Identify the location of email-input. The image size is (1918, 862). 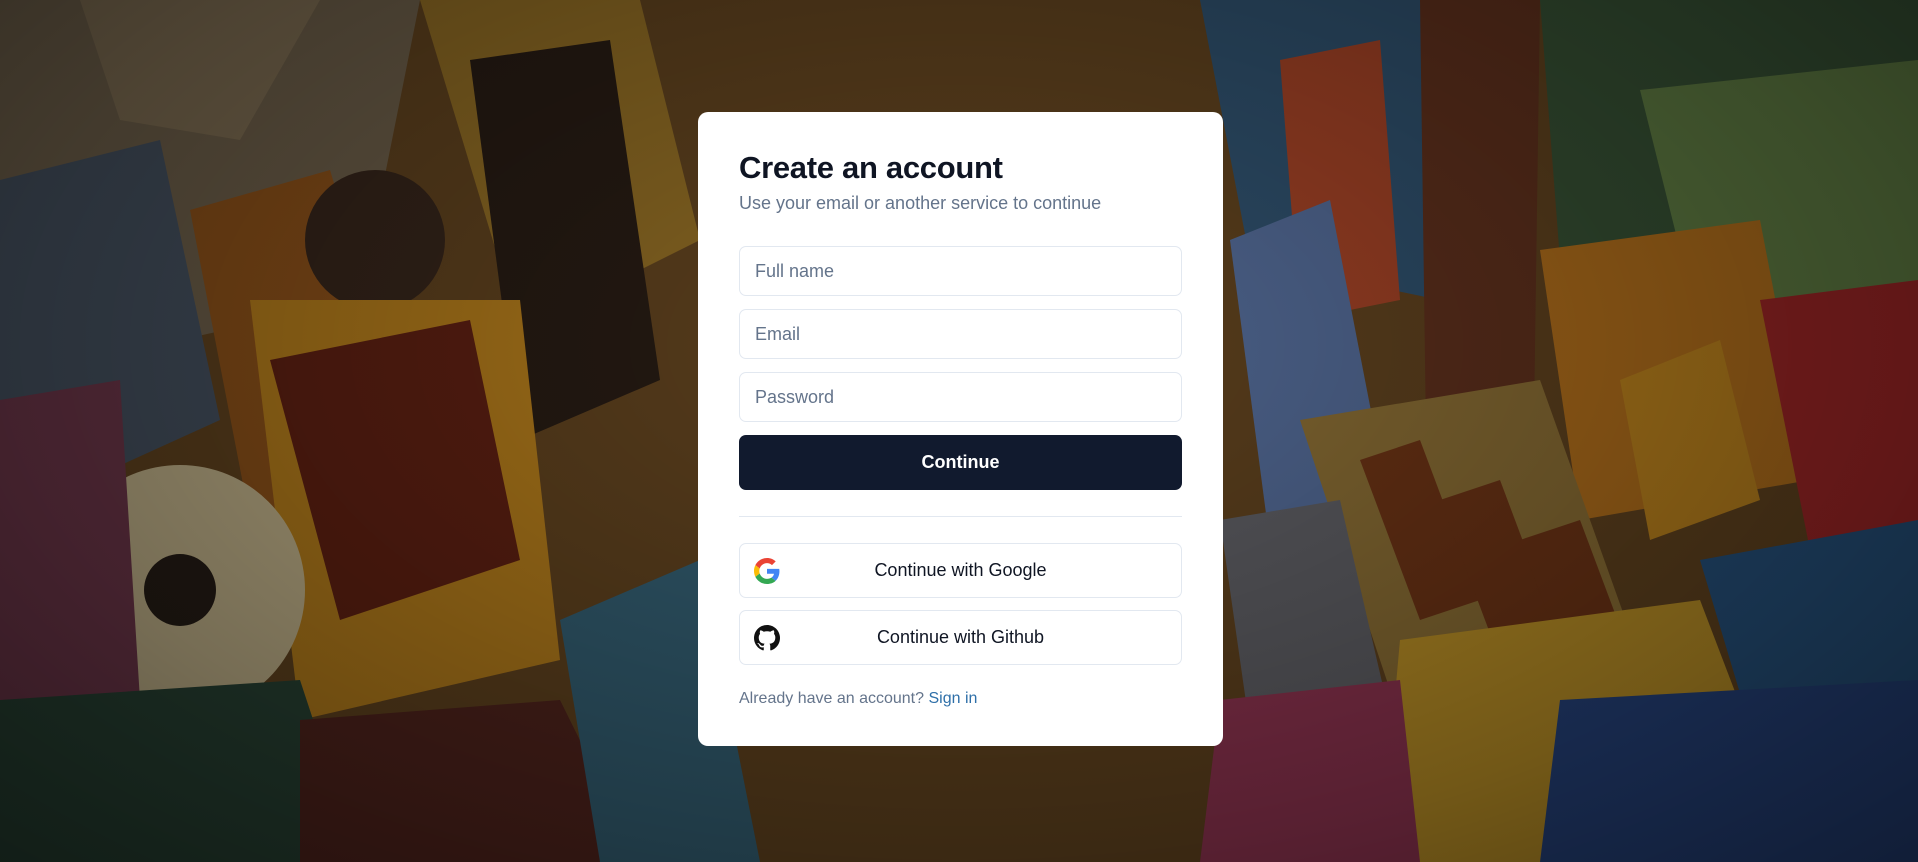
(960, 334).